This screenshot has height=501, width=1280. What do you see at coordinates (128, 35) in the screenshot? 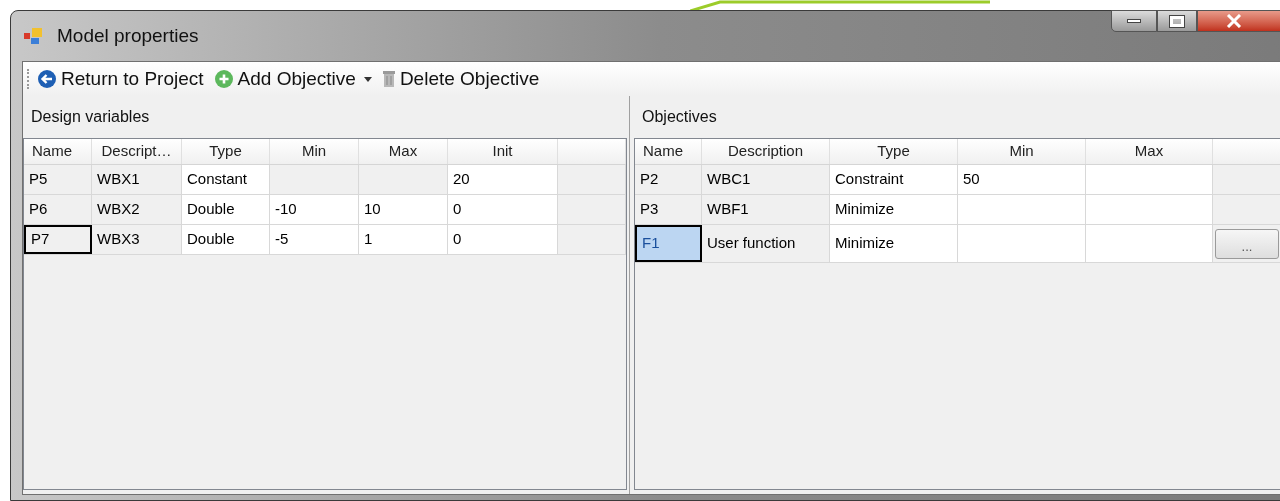
I see `window-title: Model properties` at bounding box center [128, 35].